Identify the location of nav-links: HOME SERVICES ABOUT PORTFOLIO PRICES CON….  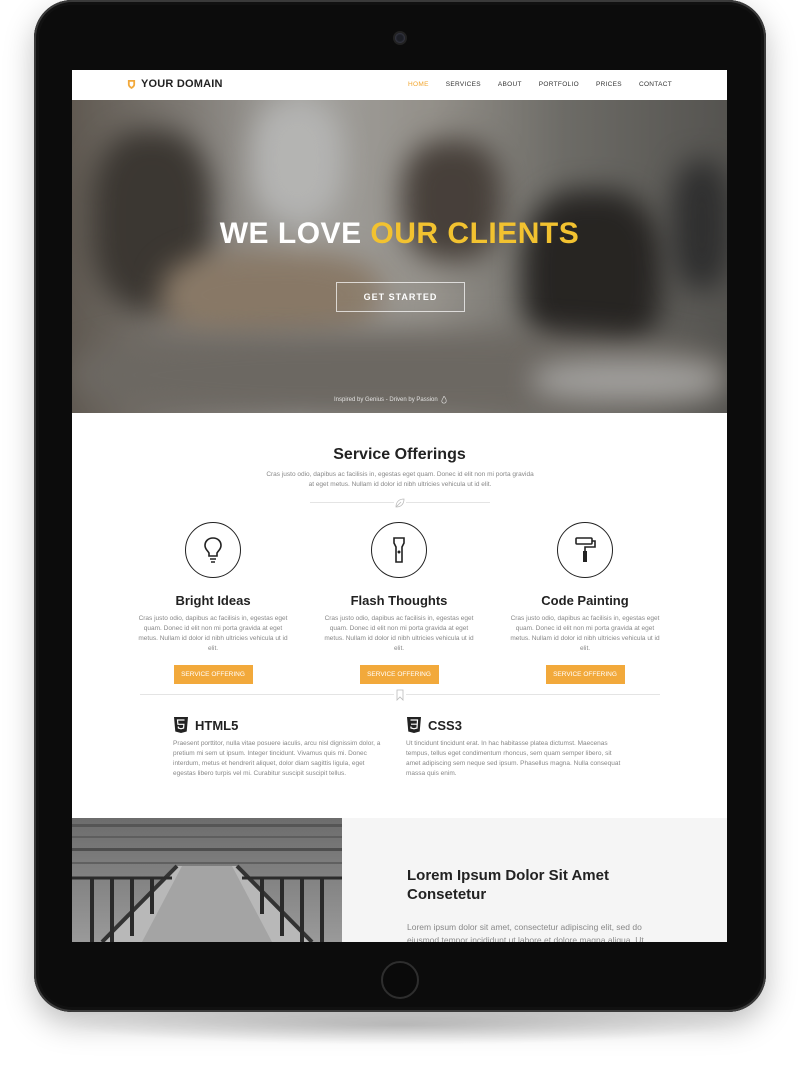
(540, 84).